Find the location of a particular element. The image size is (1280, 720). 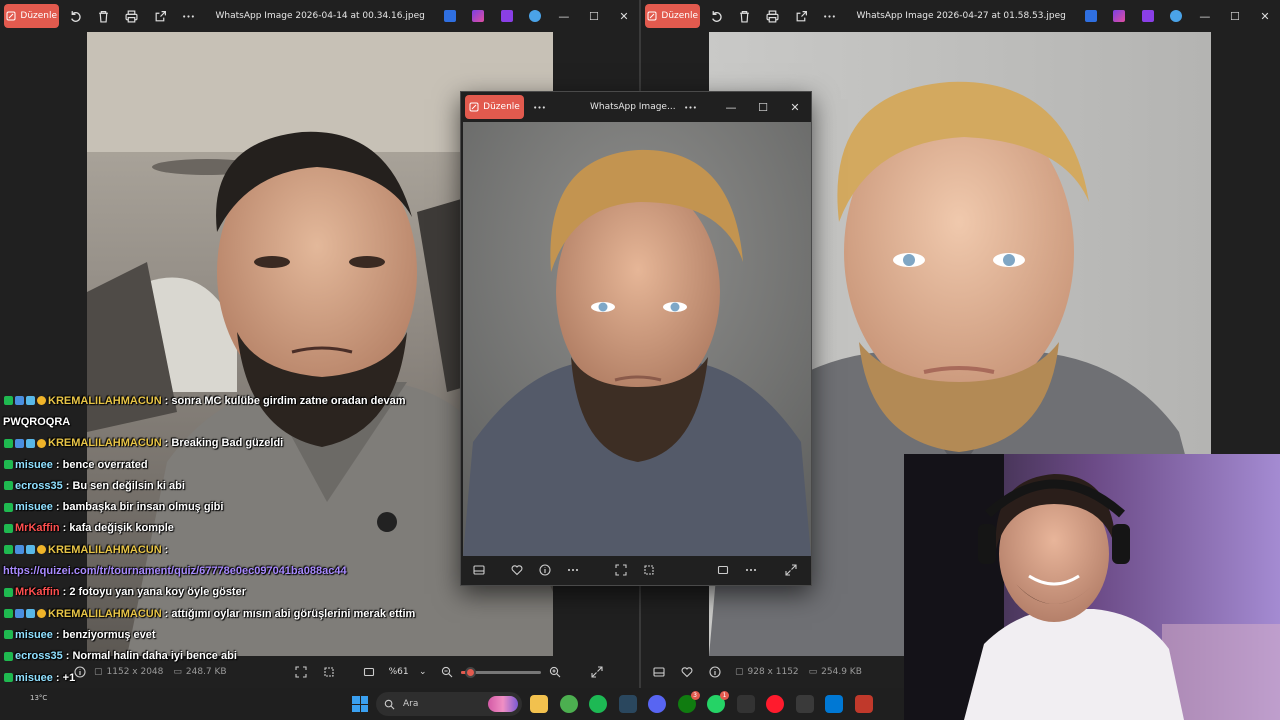

discord-taskbar-icon is located at coordinates (657, 704).